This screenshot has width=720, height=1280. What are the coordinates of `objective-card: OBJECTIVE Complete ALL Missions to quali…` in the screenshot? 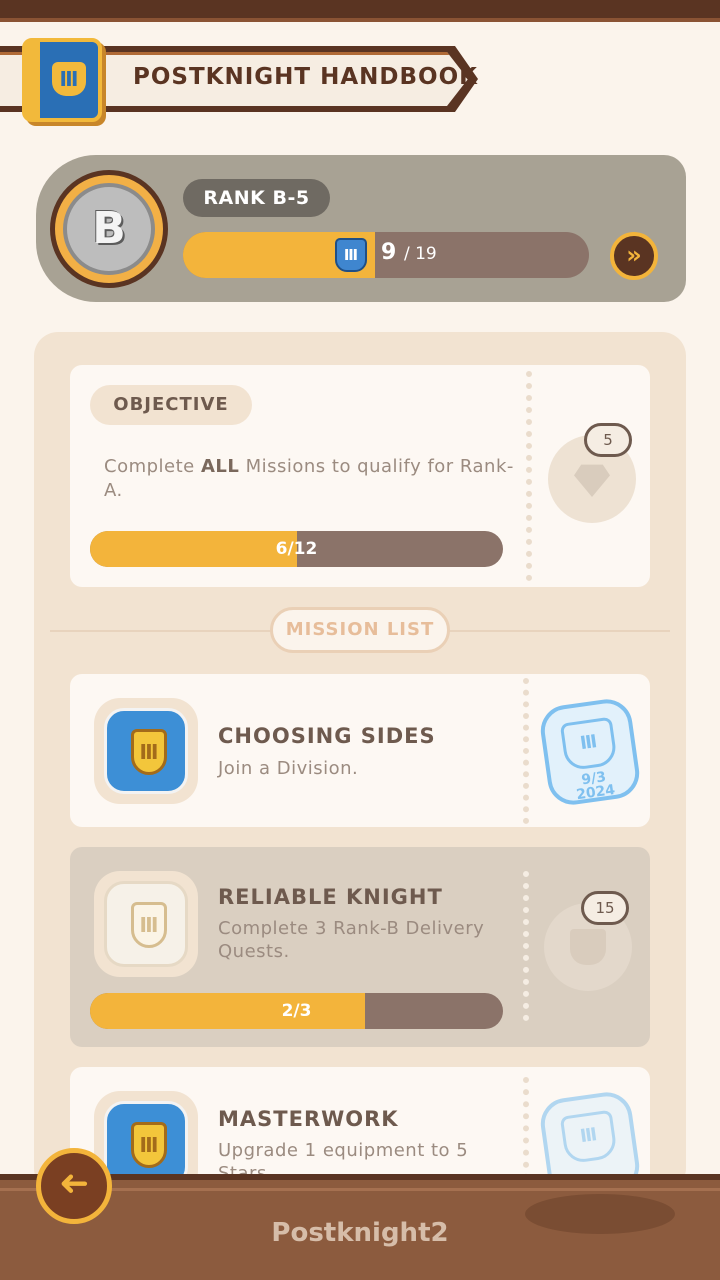 It's located at (360, 476).